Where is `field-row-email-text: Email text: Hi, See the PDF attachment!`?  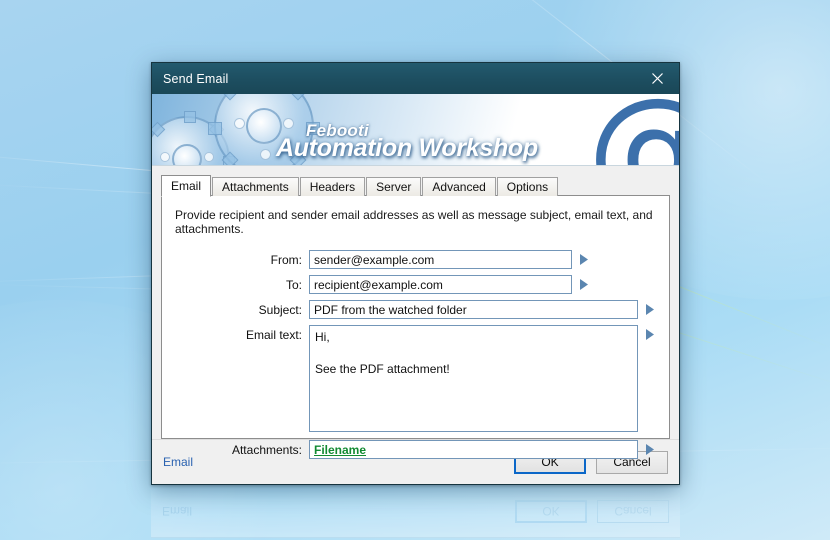 field-row-email-text: Email text: Hi, See the PDF attachment! is located at coordinates (415, 378).